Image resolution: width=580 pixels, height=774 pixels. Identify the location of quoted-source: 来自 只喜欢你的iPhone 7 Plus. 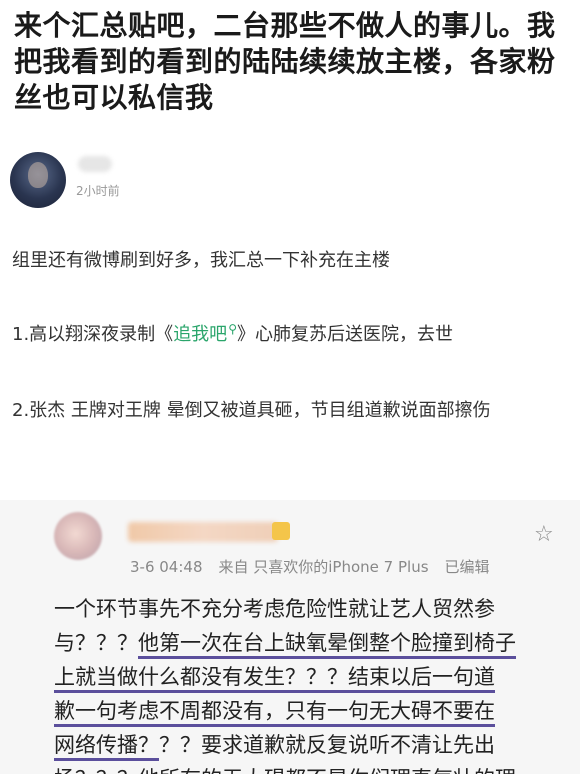
(323, 567).